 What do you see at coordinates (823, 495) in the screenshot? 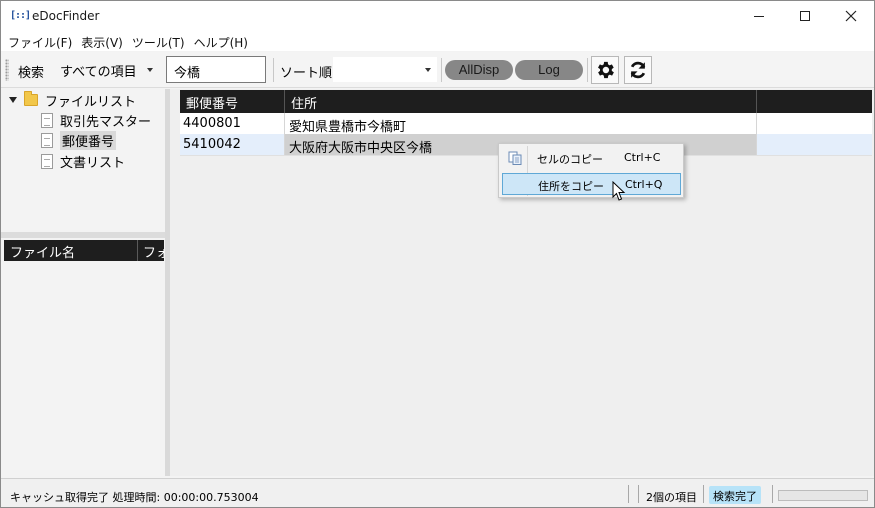
I see `progress-bar` at bounding box center [823, 495].